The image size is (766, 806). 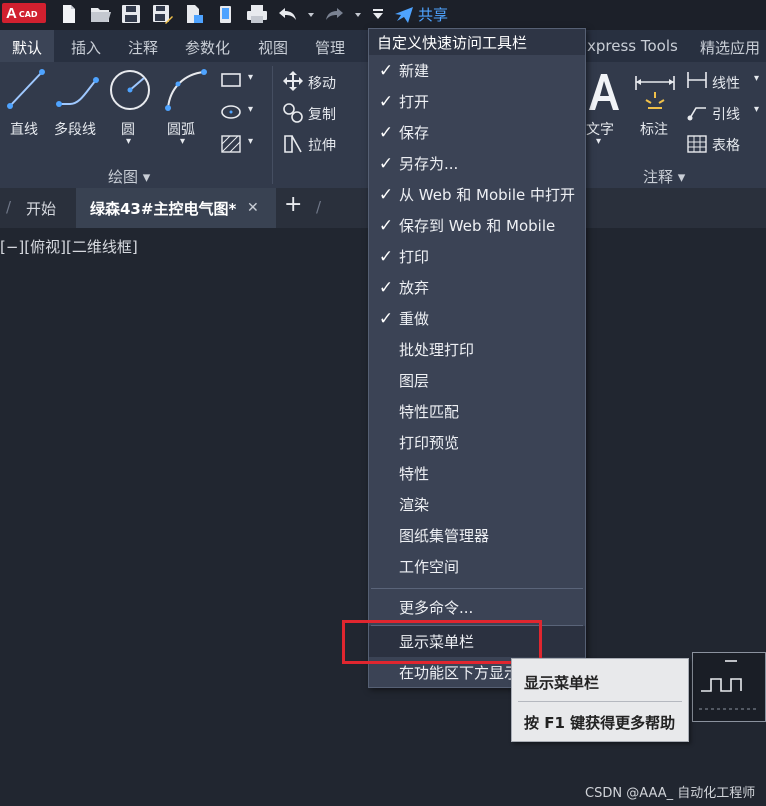 What do you see at coordinates (272, 125) in the screenshot?
I see `panel-divider` at bounding box center [272, 125].